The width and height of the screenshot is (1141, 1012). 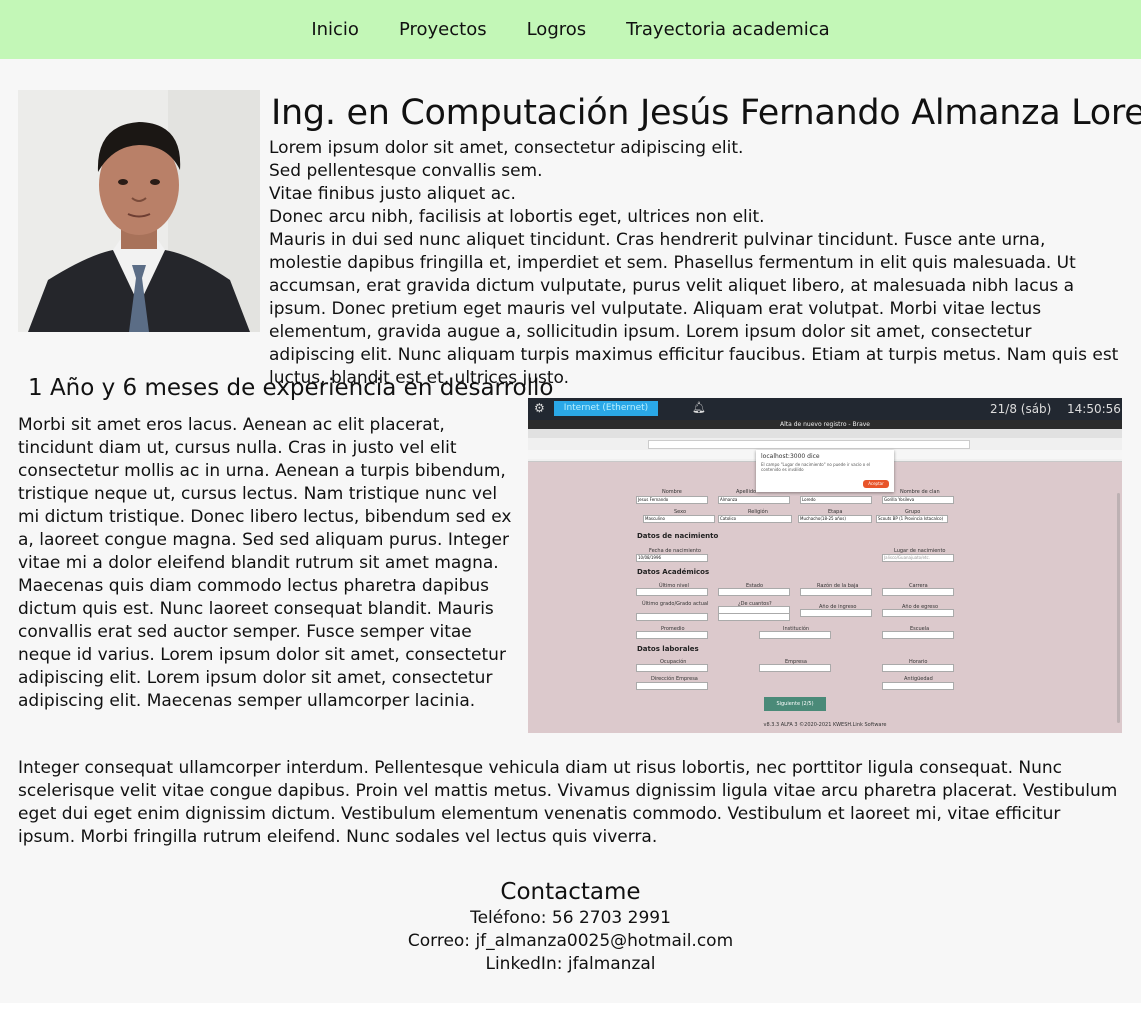 I want to click on birth-place-input: Jalisco/Guanajuato/etc., so click(x=918, y=558).